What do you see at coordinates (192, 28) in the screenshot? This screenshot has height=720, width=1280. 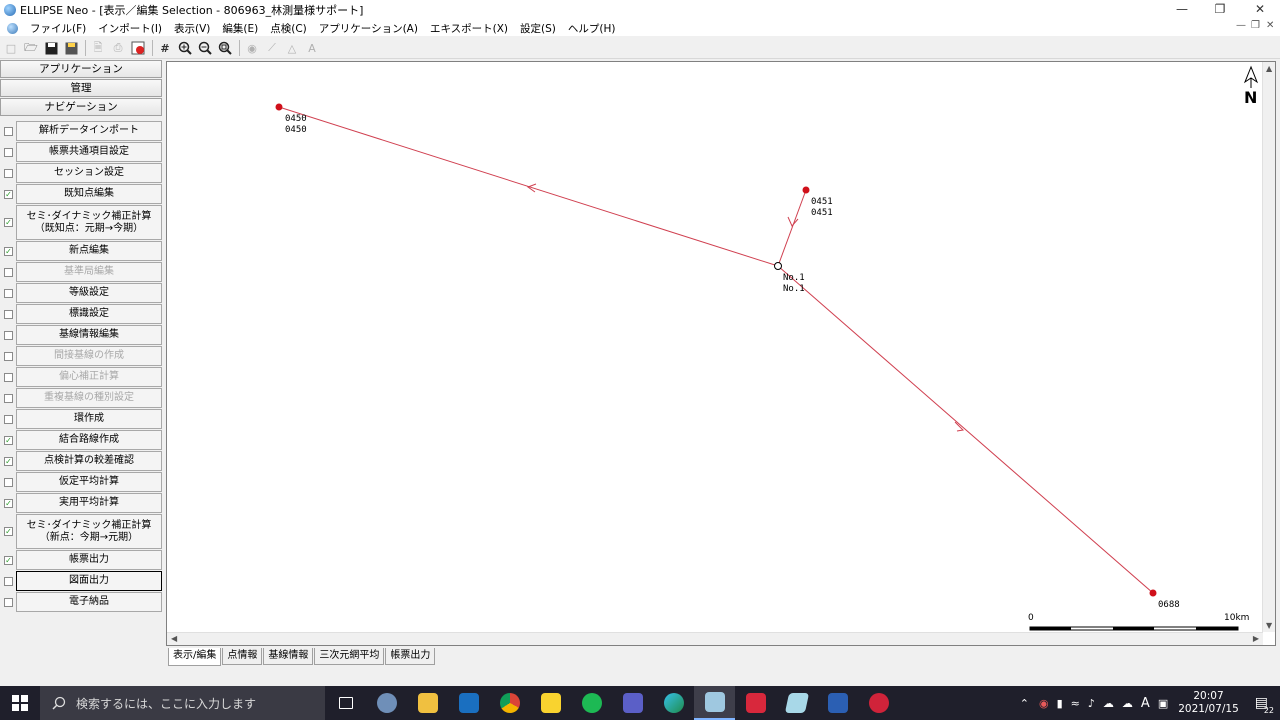 I see `menu-view: 表示(V)` at bounding box center [192, 28].